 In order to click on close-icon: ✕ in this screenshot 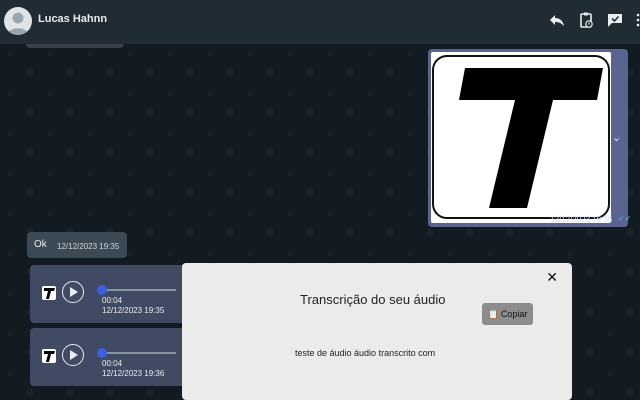, I will do `click(552, 277)`.